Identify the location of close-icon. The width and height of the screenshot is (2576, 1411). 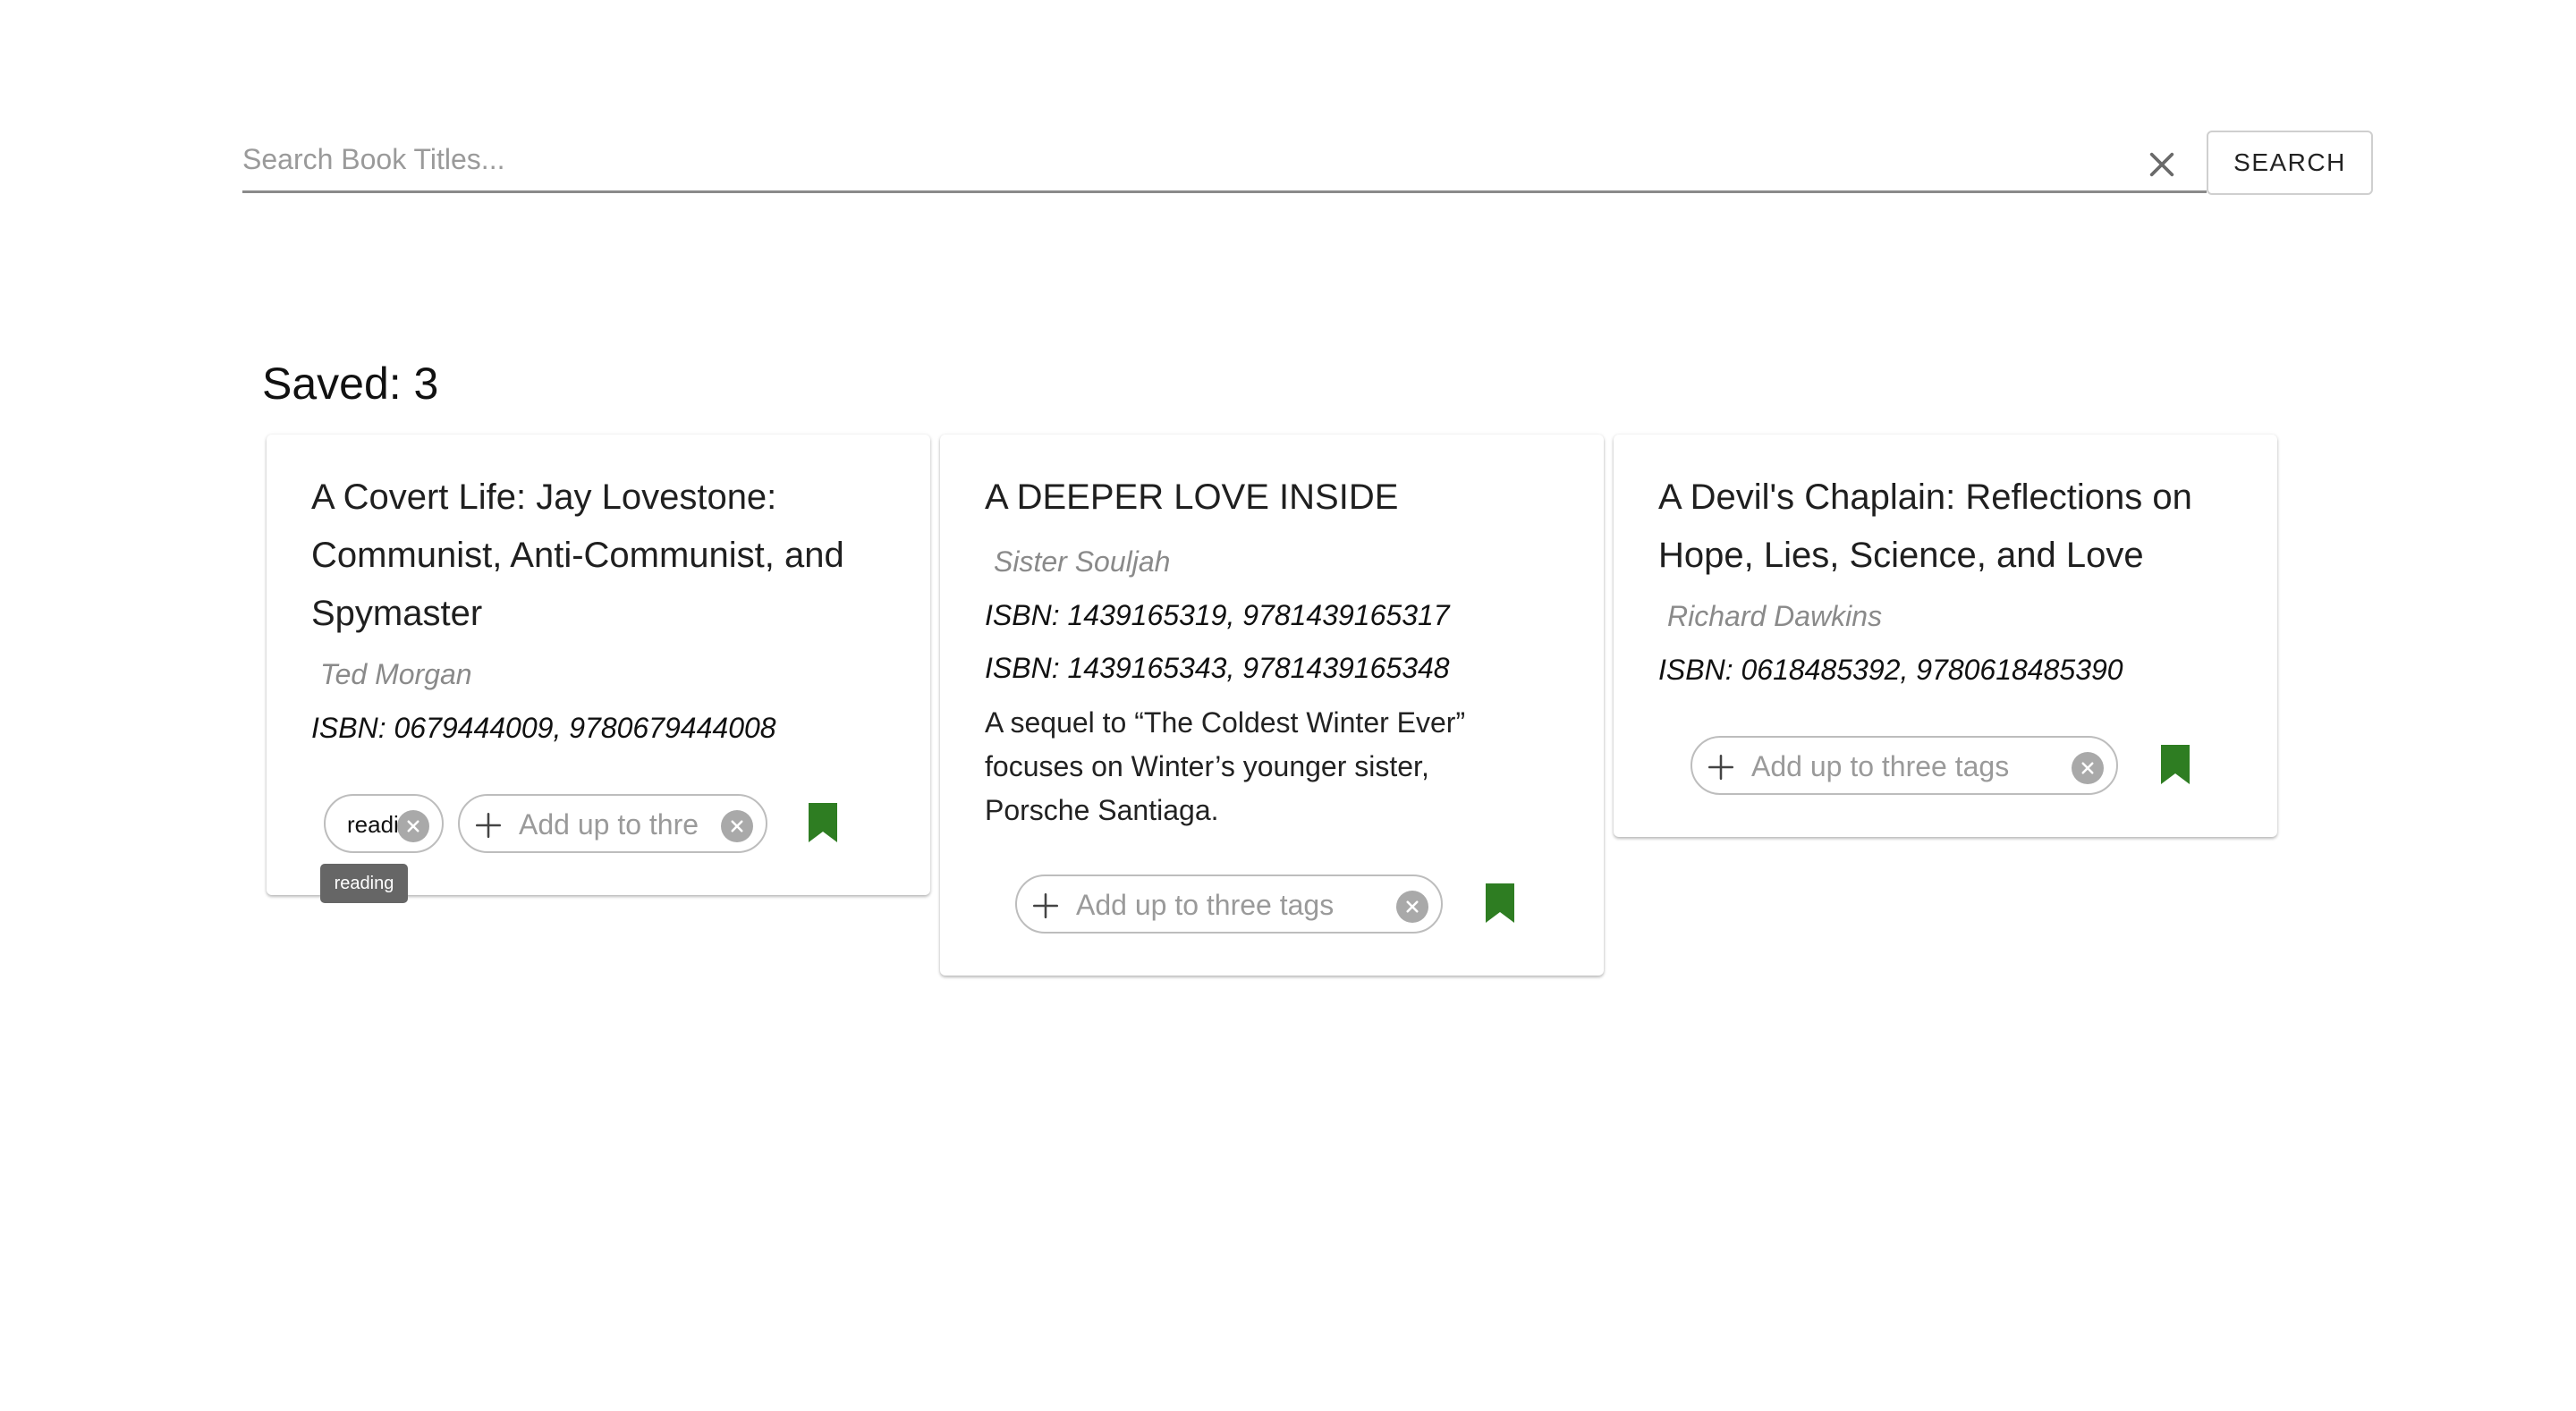
(2161, 165).